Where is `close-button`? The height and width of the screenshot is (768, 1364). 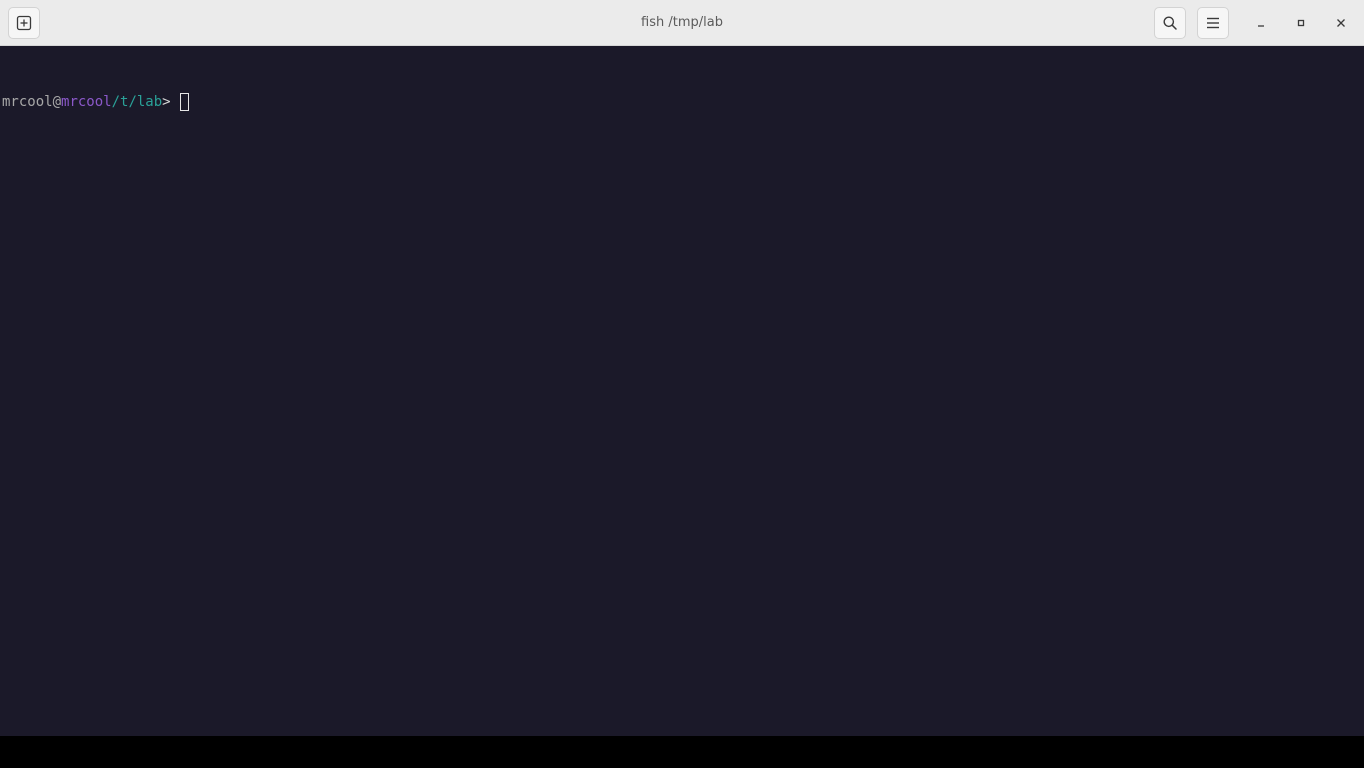 close-button is located at coordinates (1341, 23).